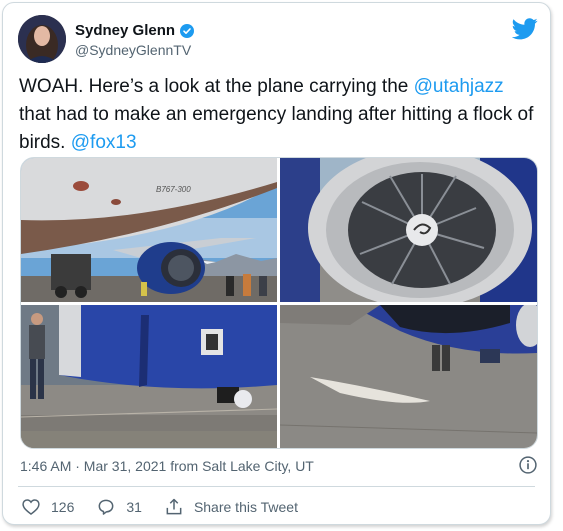 This screenshot has height=531, width=563. Describe the element at coordinates (408, 376) in the screenshot. I see `photo-aircraft-belly` at that location.